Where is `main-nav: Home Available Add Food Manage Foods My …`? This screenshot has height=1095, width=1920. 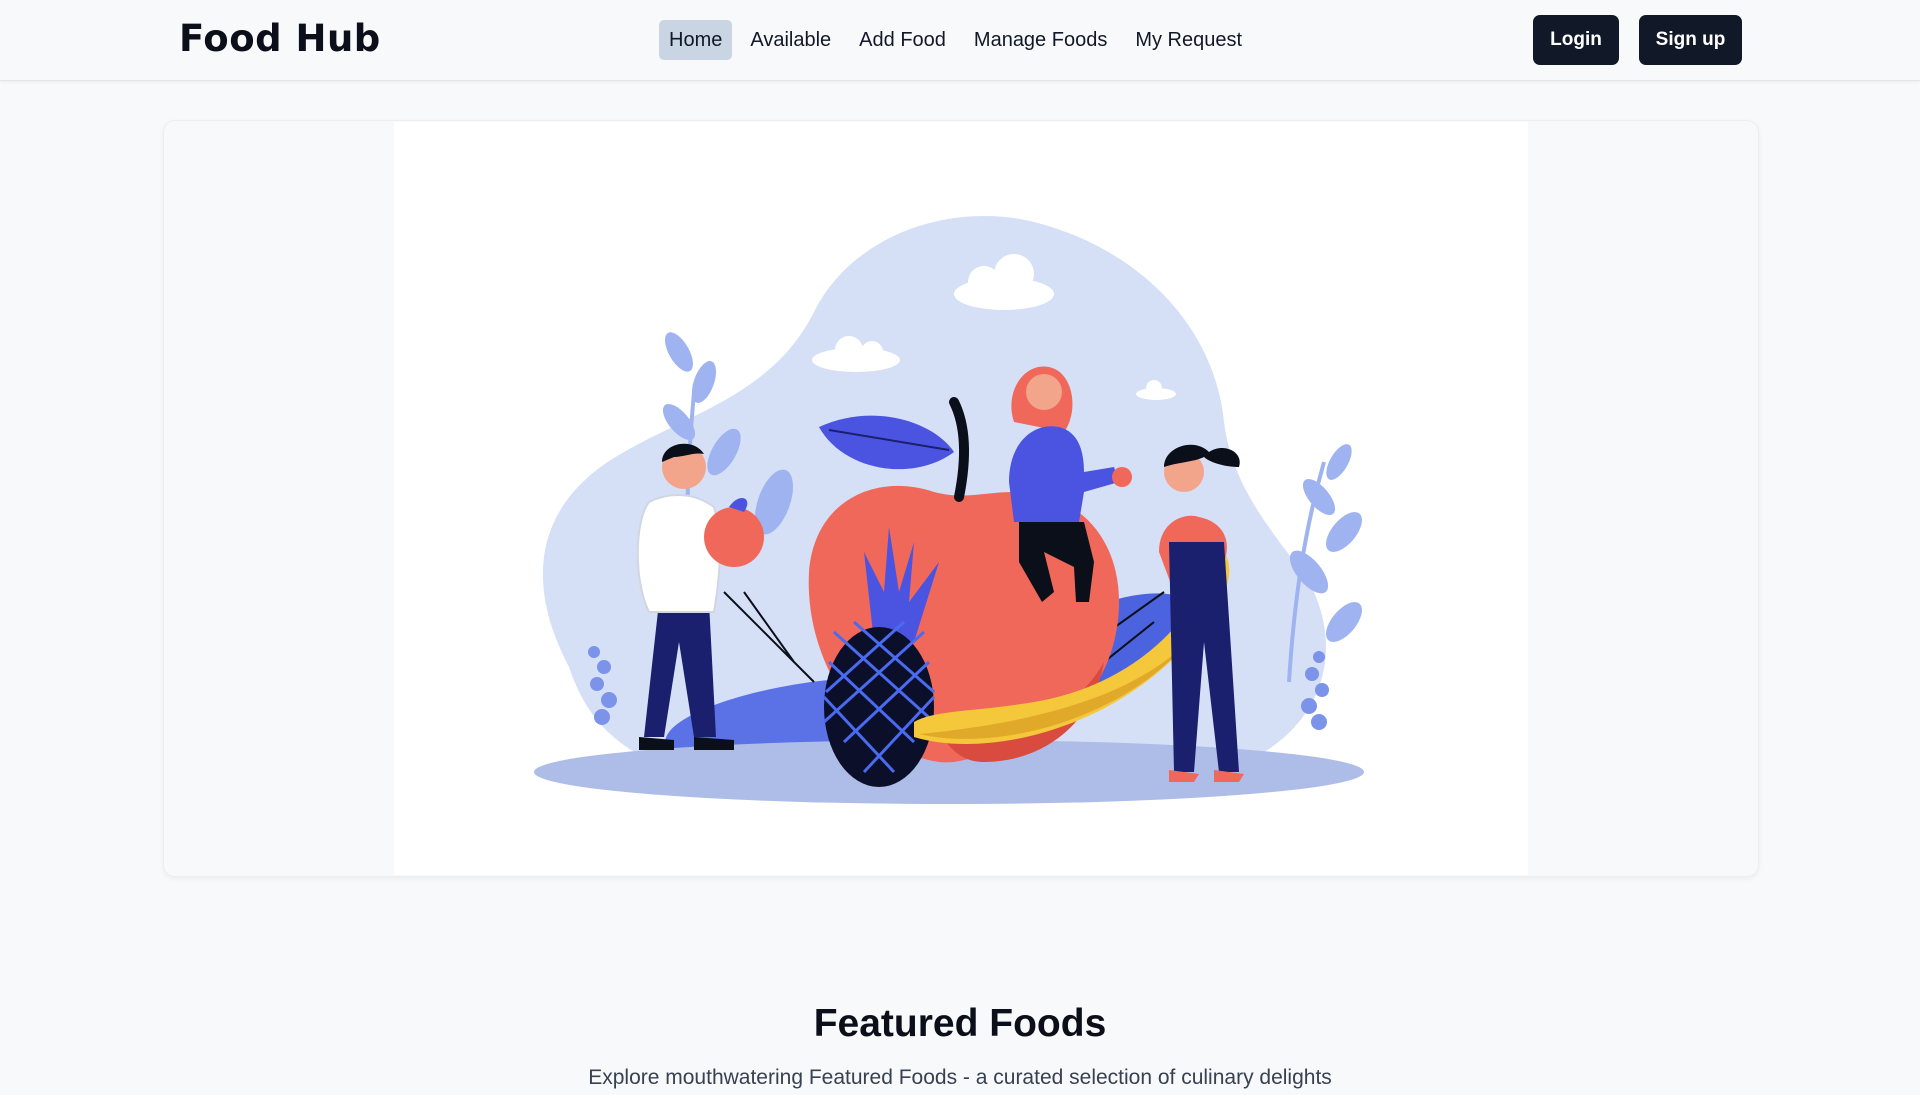
main-nav: Home Available Add Food Manage Foods My … is located at coordinates (955, 40).